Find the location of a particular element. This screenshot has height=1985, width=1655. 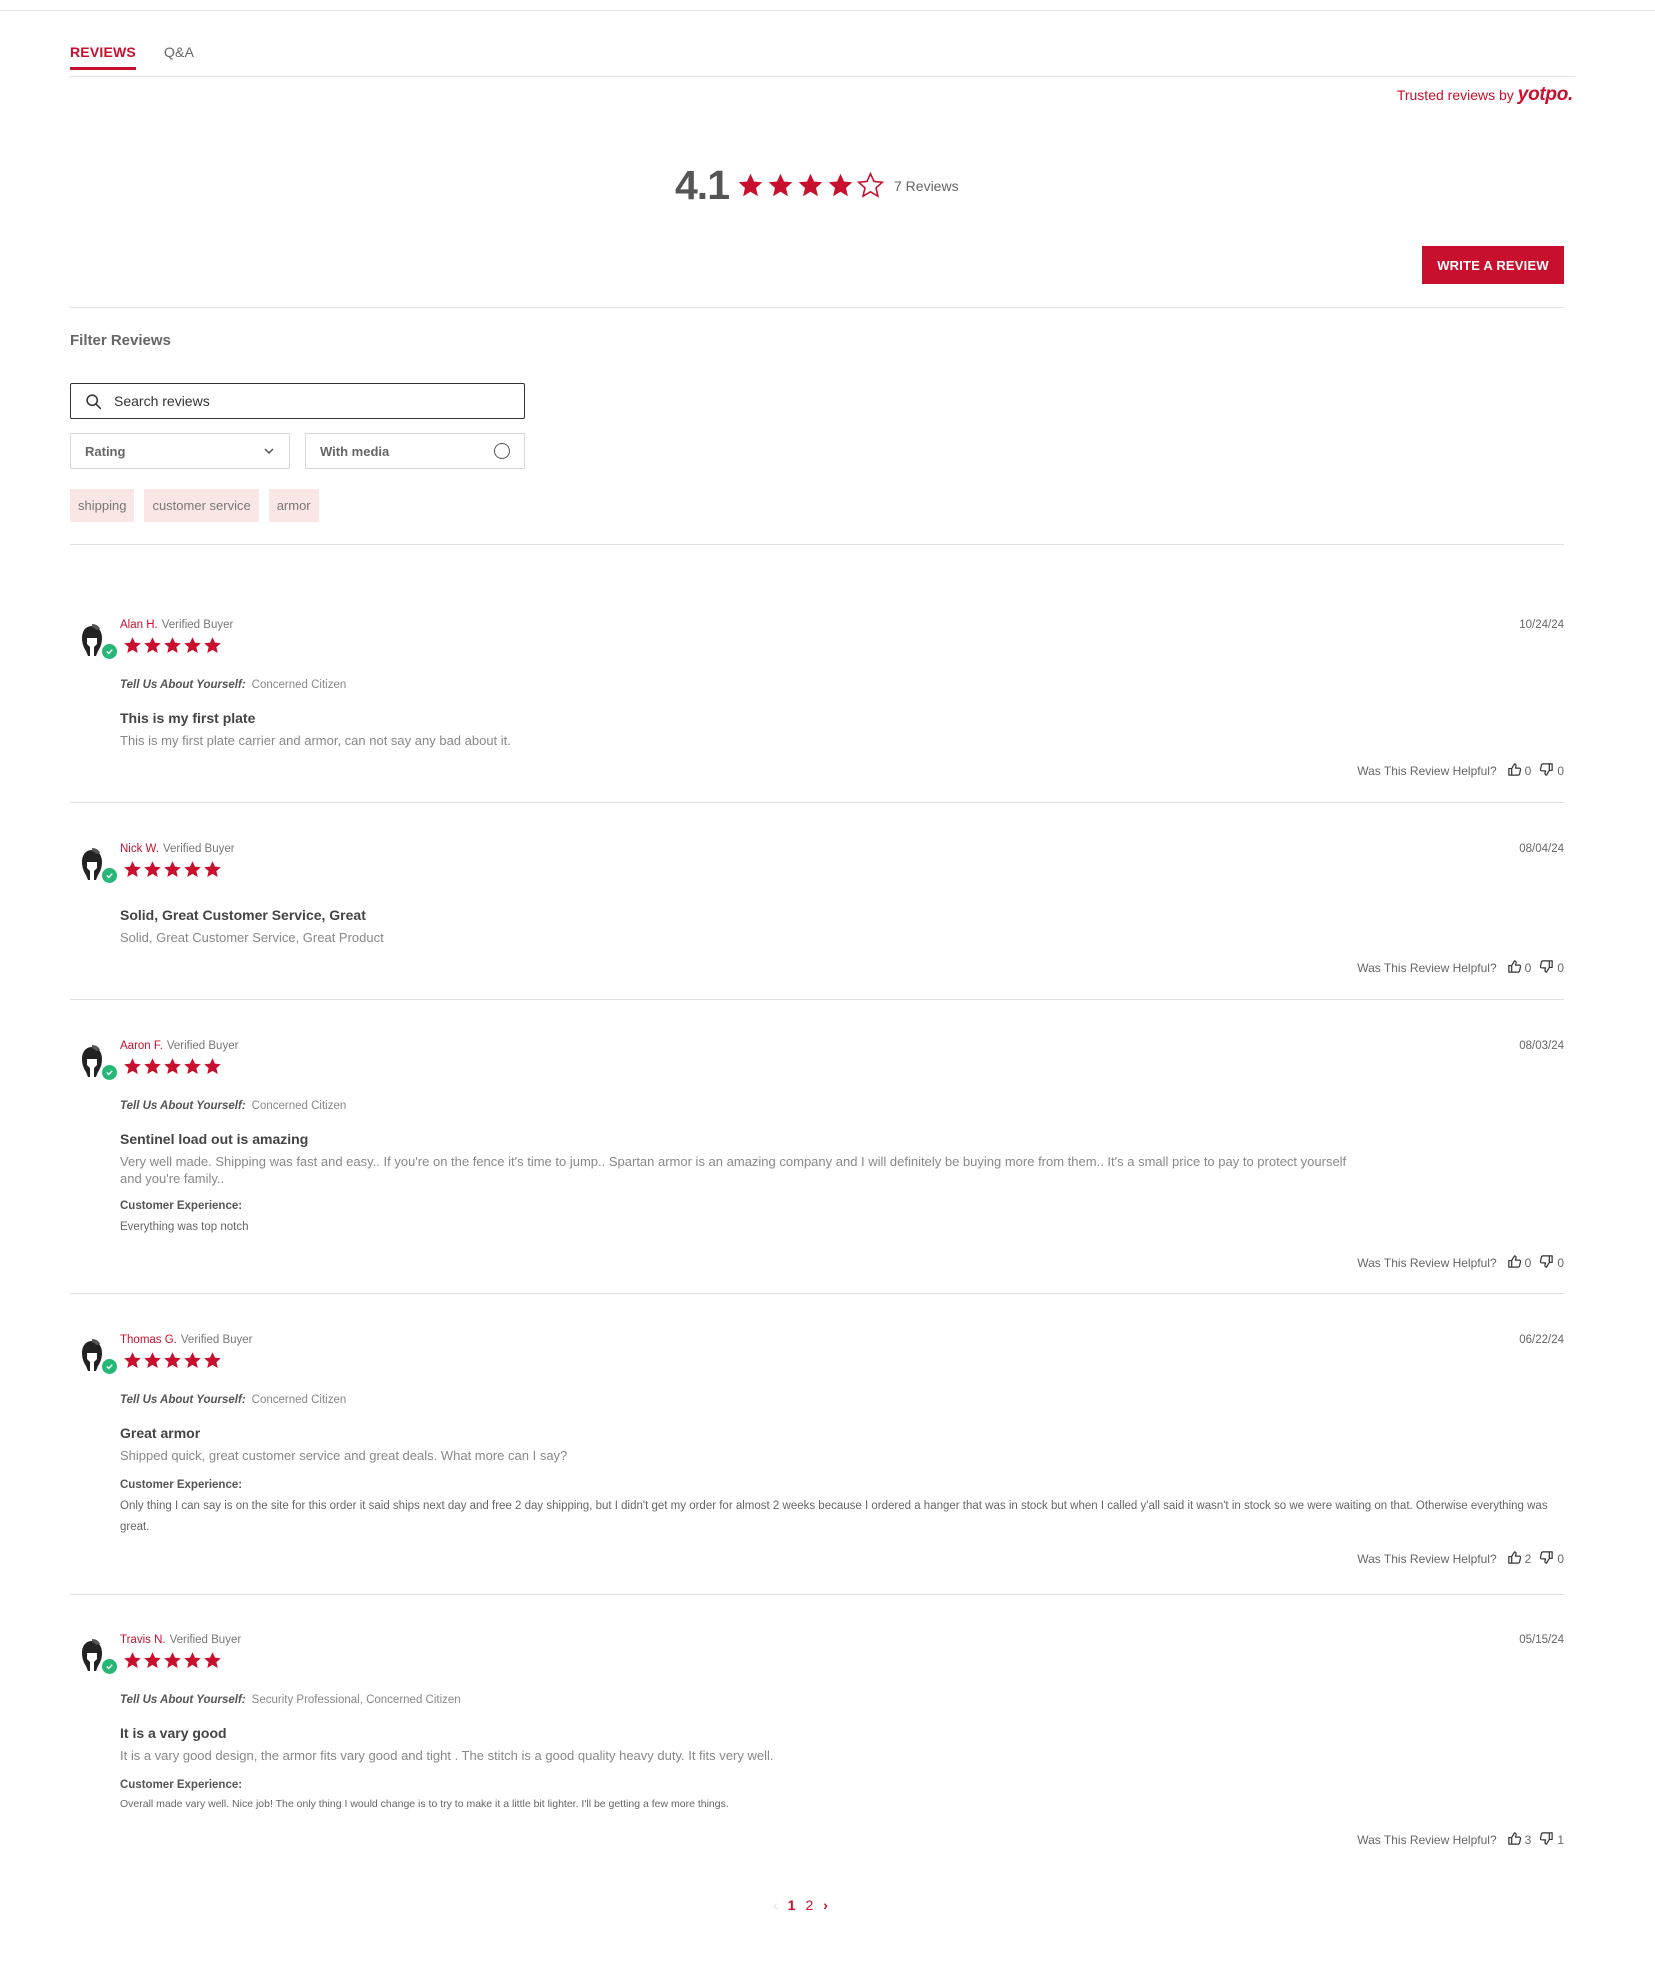

page-2-link: 2 is located at coordinates (809, 1905).